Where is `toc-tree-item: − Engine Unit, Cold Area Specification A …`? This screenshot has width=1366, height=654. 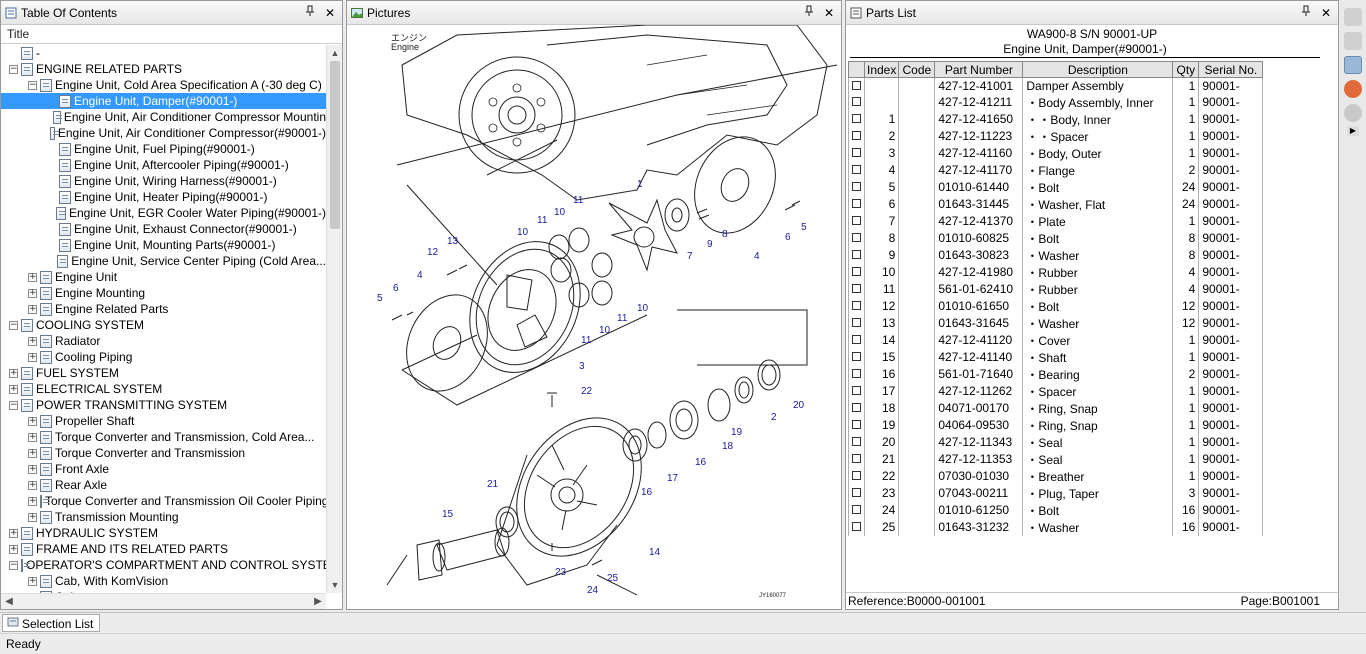 toc-tree-item: − Engine Unit, Cold Area Specification A … is located at coordinates (163, 85).